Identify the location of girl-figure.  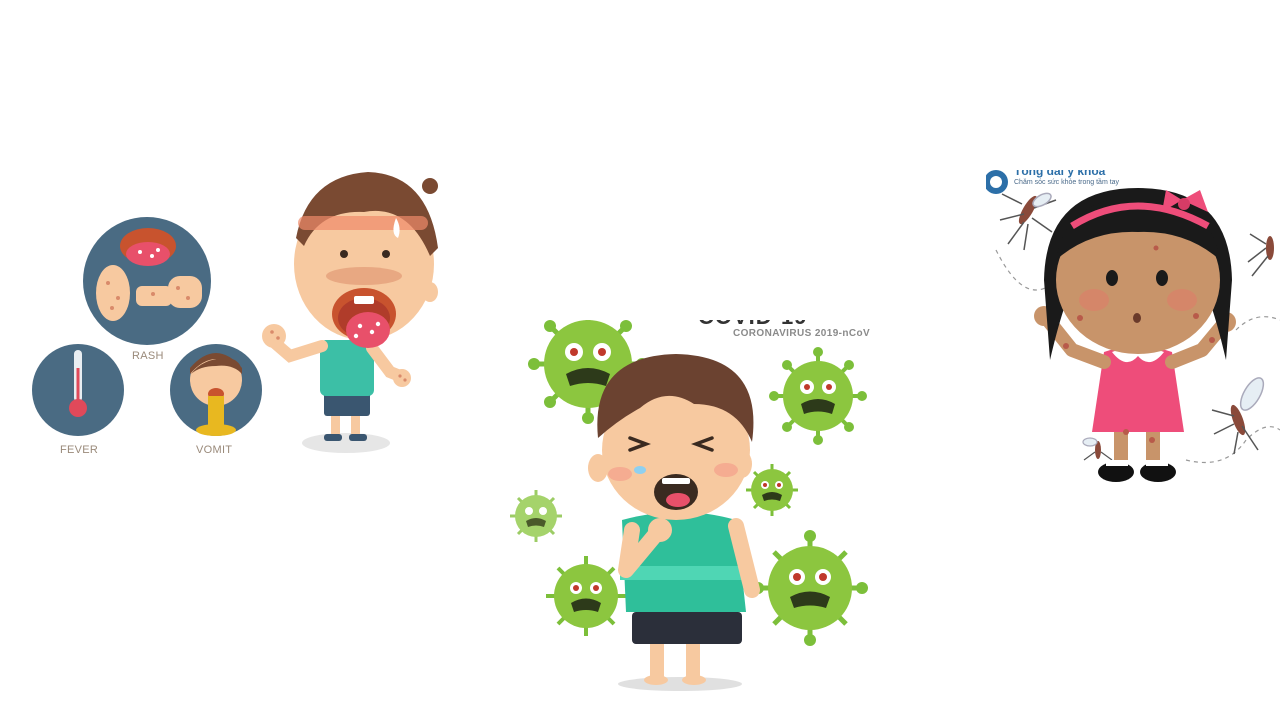
(1135, 335).